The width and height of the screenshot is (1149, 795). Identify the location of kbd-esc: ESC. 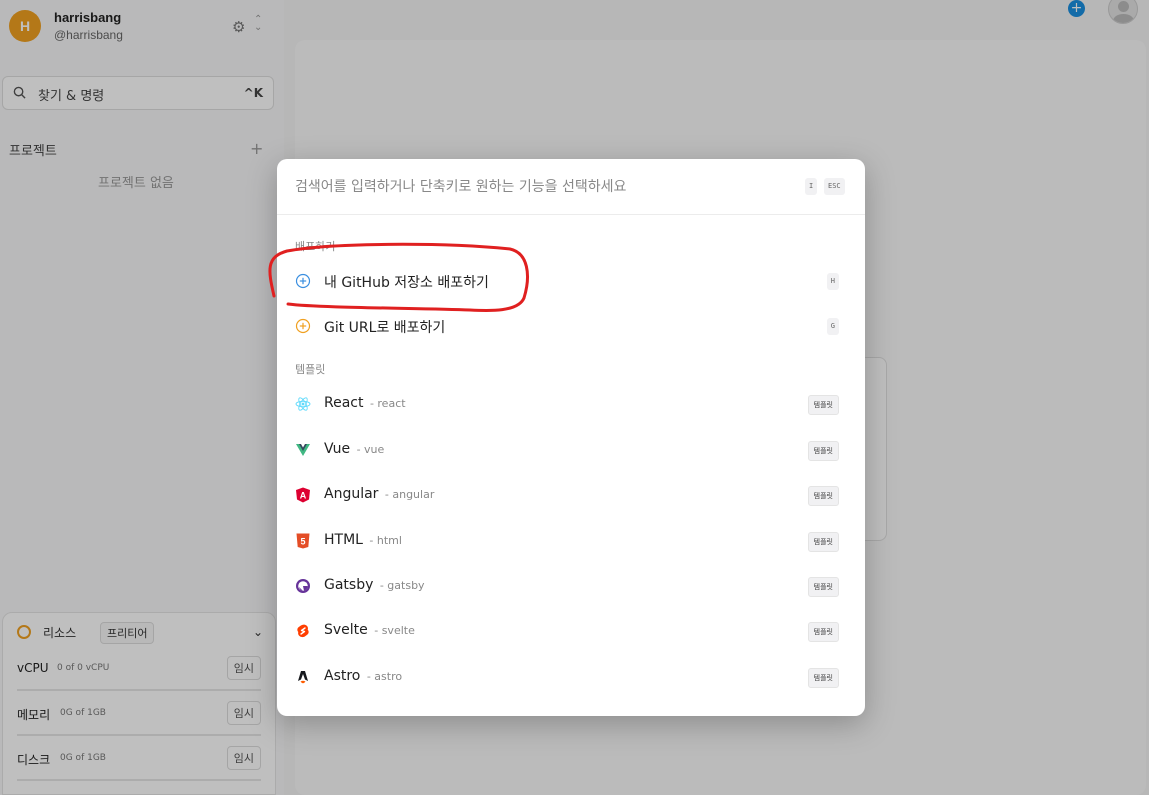
(834, 186).